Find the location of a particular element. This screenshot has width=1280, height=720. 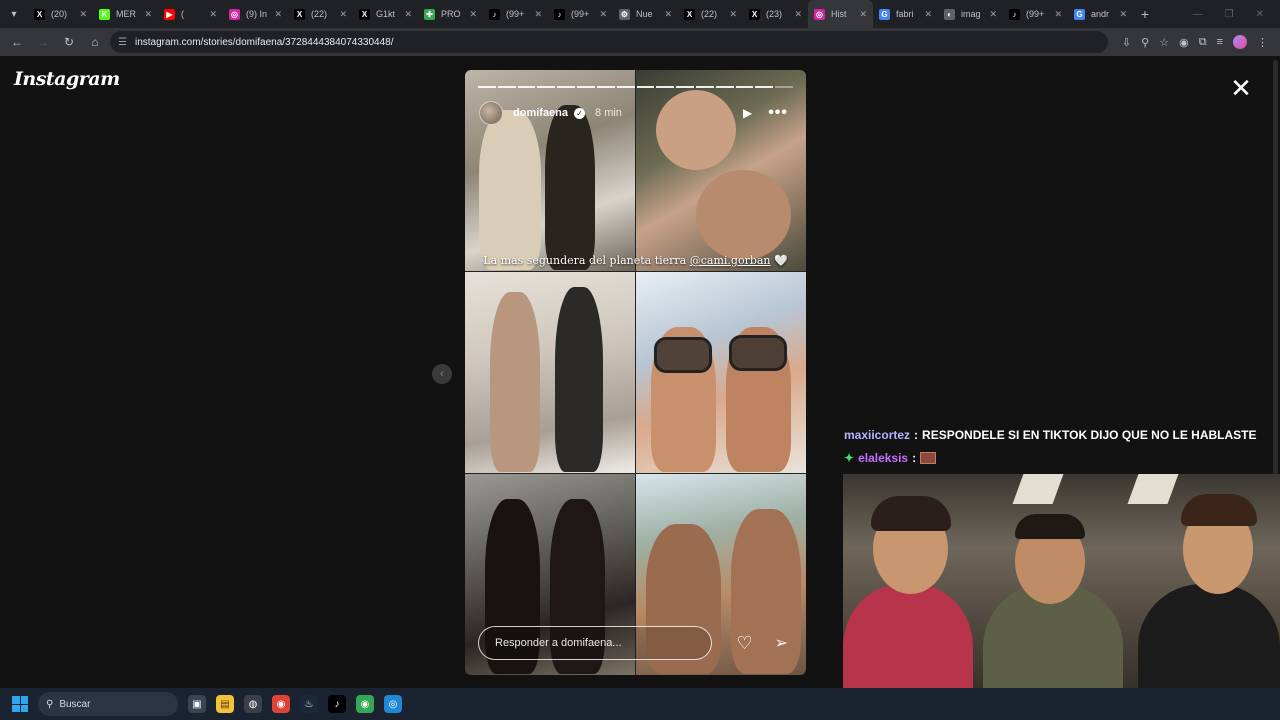

globe-icon: ◎ is located at coordinates (393, 704).